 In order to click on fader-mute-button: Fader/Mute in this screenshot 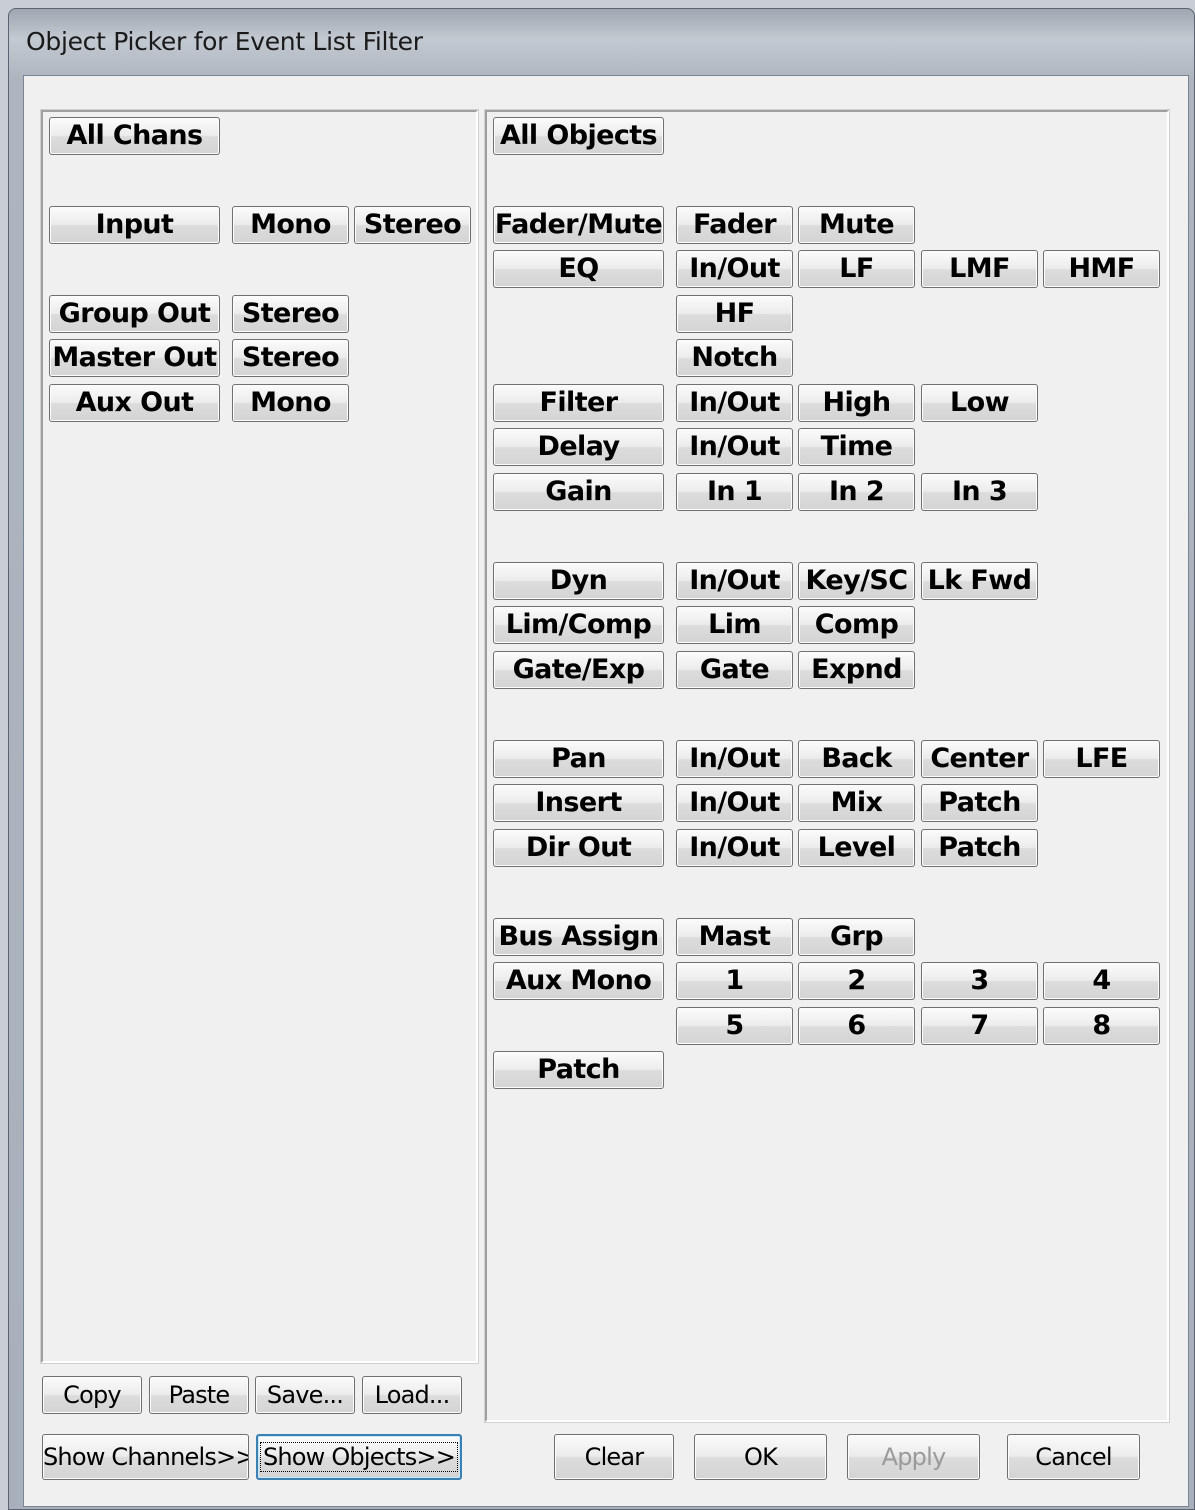, I will do `click(578, 225)`.